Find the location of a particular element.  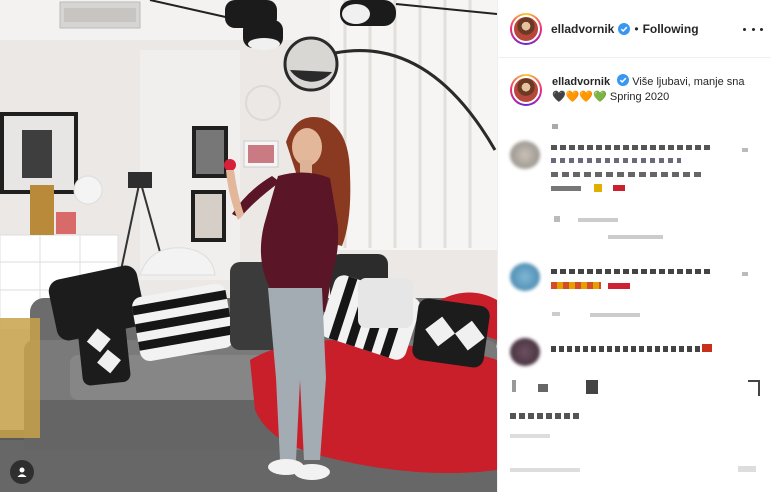

caption-username: elladvornik is located at coordinates (581, 82).